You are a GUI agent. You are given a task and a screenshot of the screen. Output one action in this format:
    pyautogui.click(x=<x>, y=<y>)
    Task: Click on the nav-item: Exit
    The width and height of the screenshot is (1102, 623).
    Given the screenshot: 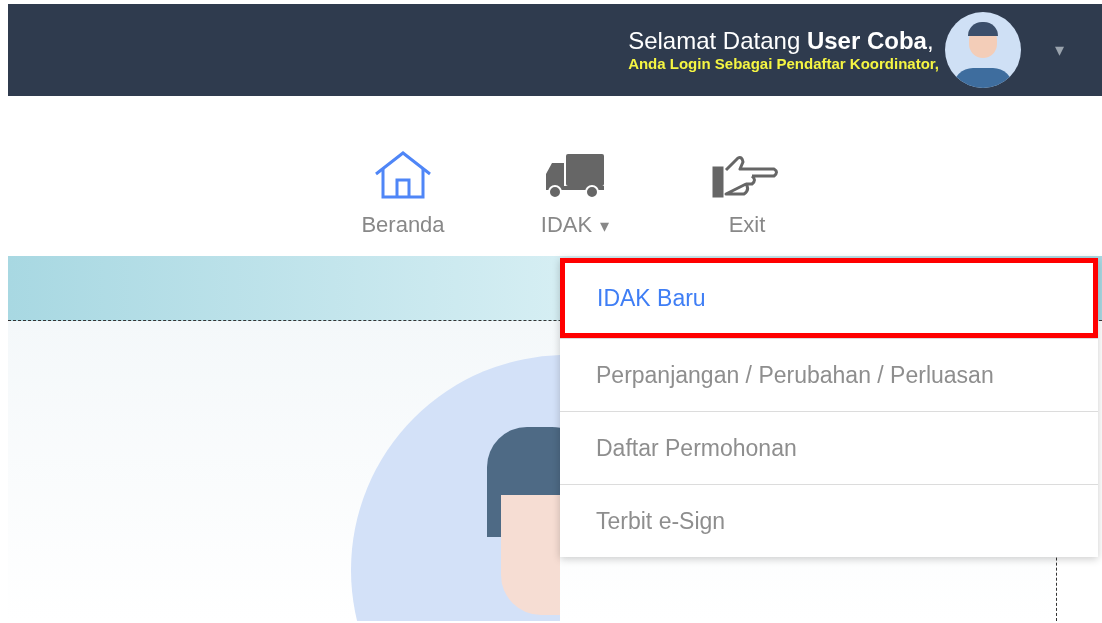 What is the action you would take?
    pyautogui.click(x=747, y=203)
    